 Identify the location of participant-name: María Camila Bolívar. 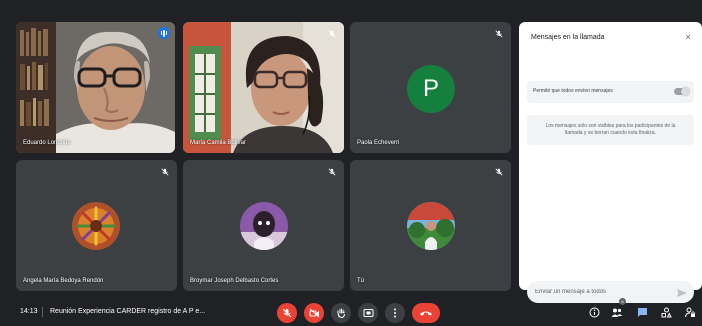
(218, 143).